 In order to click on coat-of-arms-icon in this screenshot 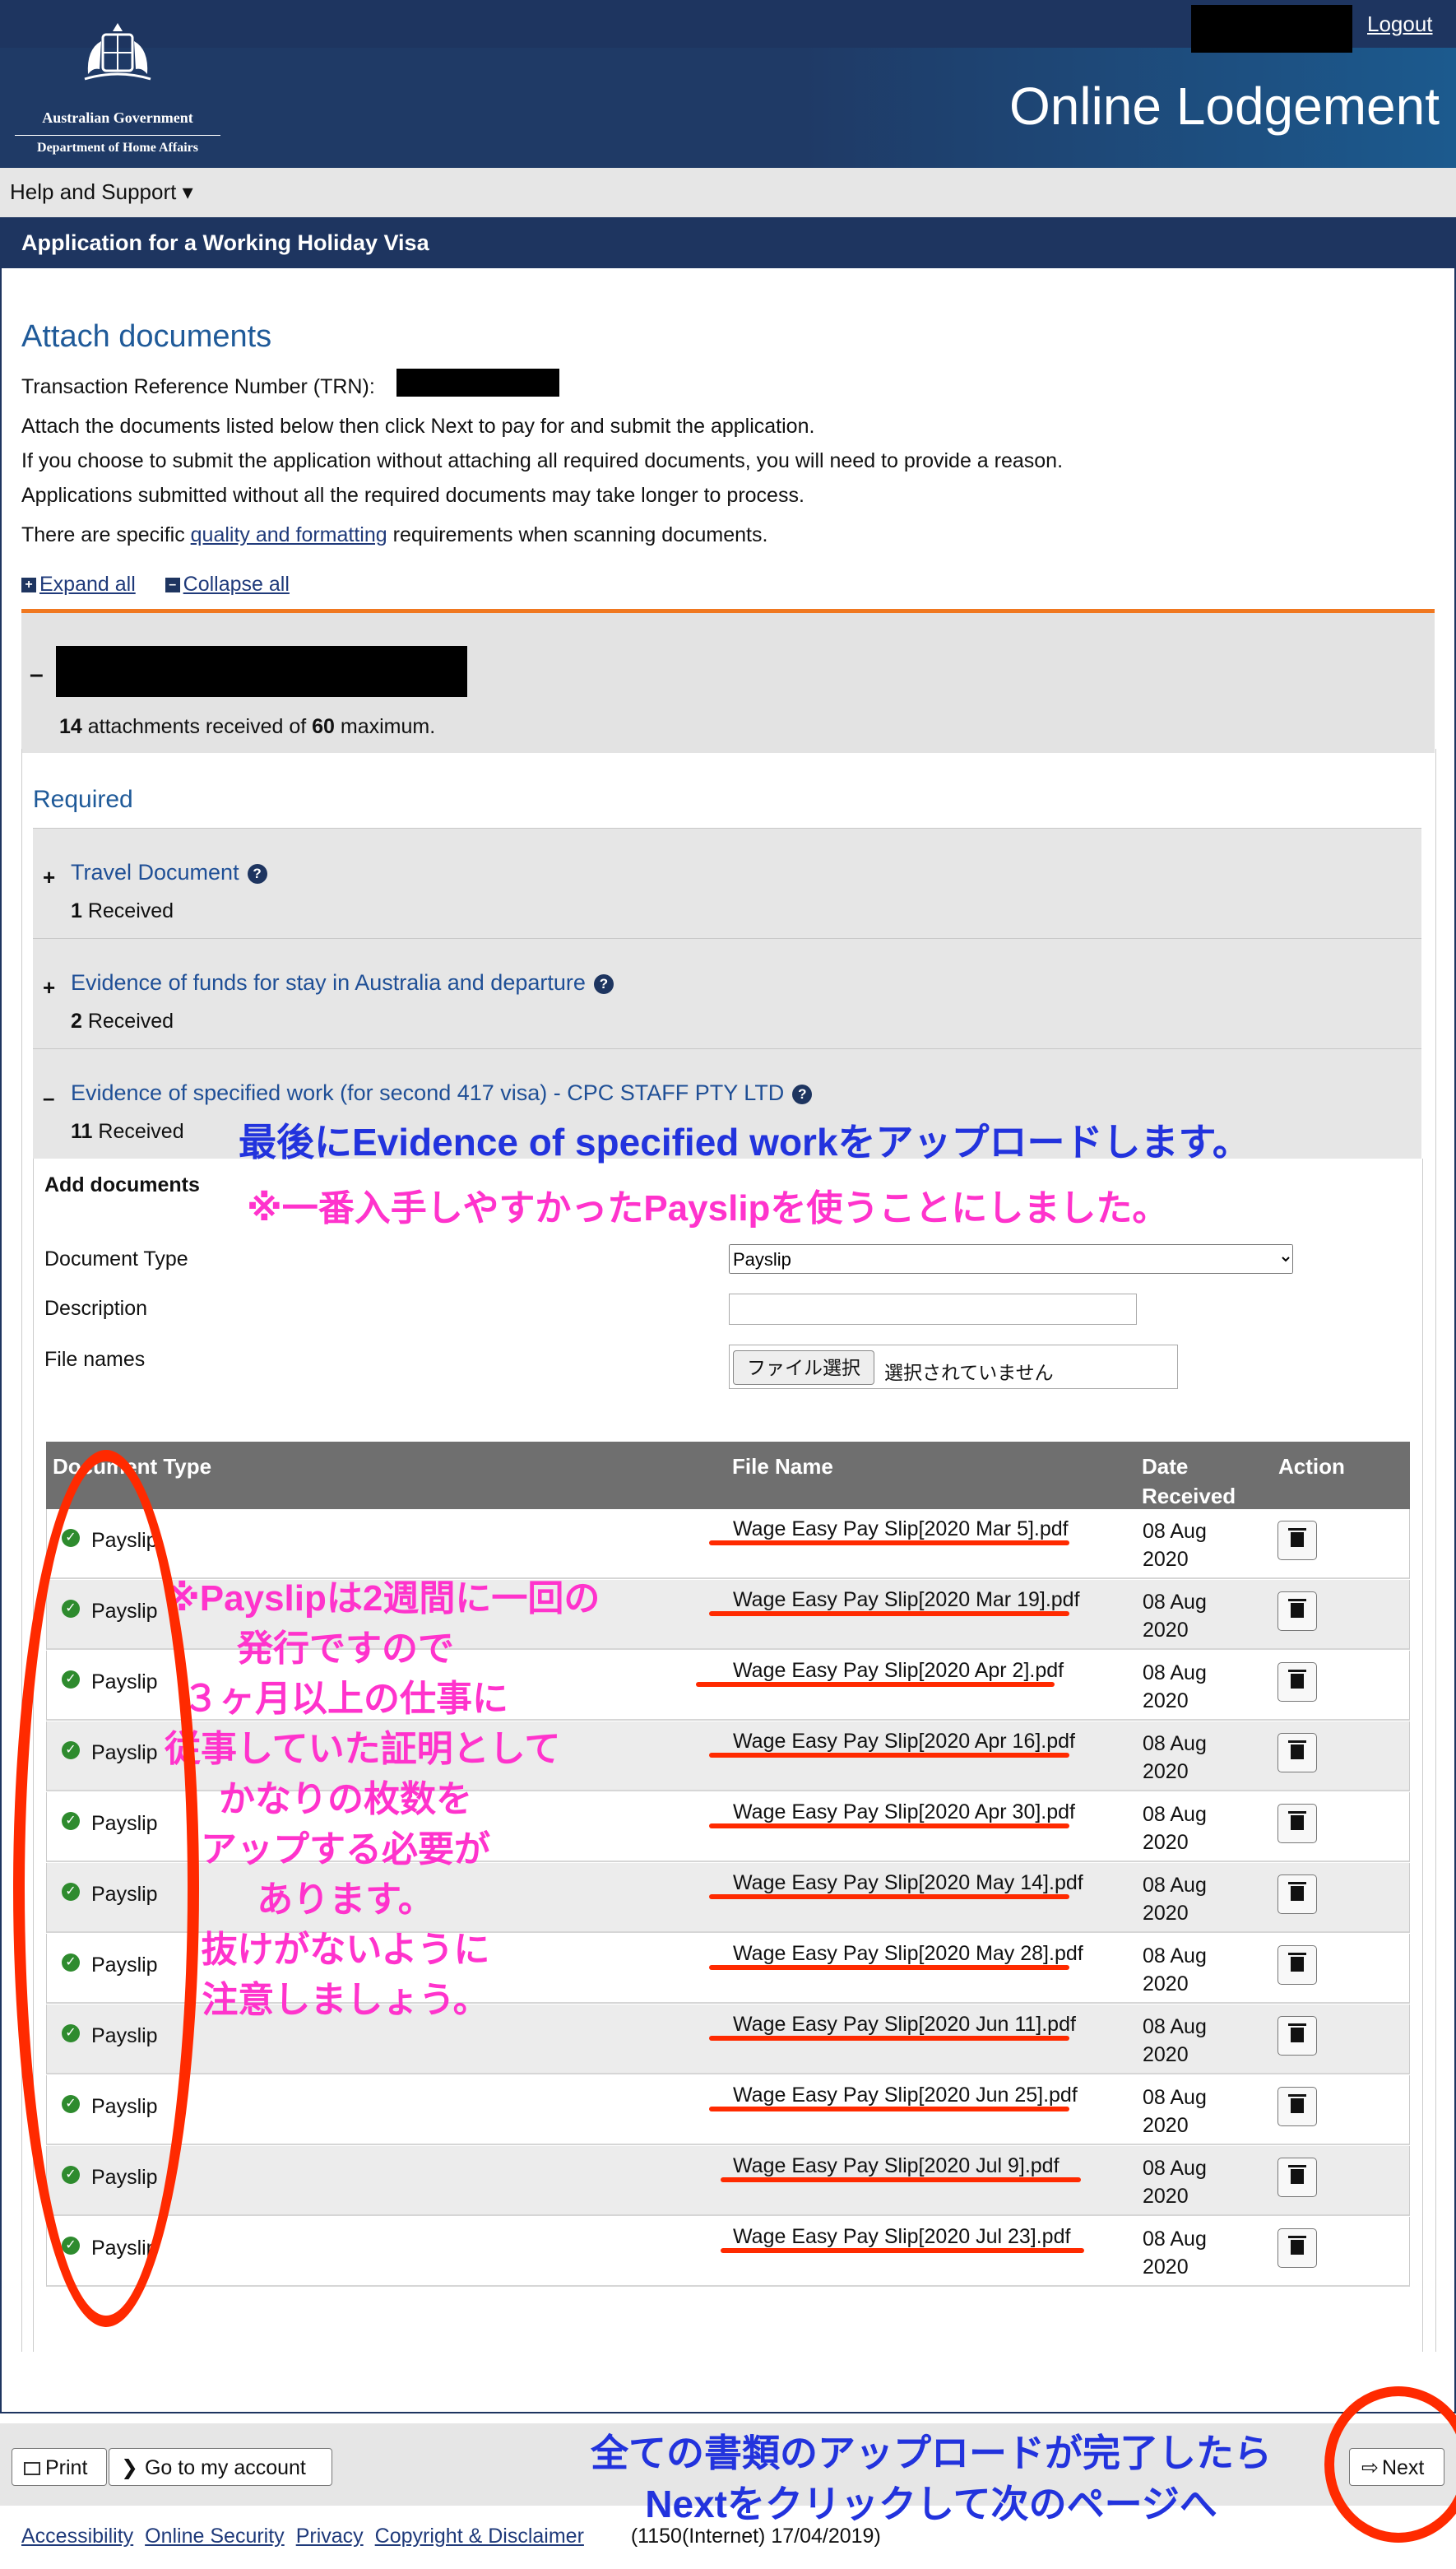, I will do `click(117, 52)`.